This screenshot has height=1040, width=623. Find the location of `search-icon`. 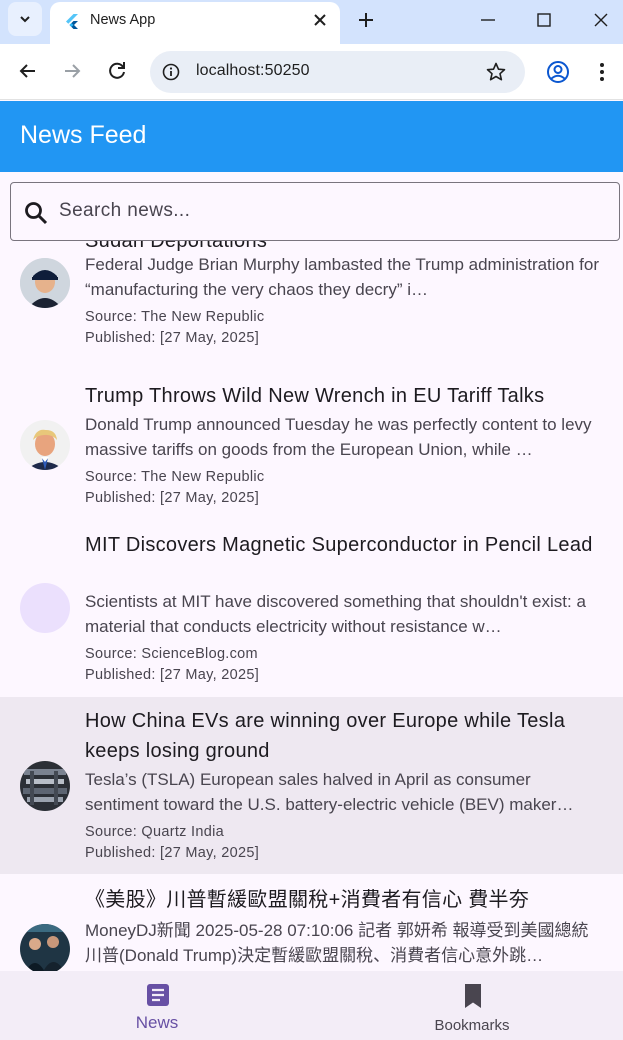

search-icon is located at coordinates (36, 213).